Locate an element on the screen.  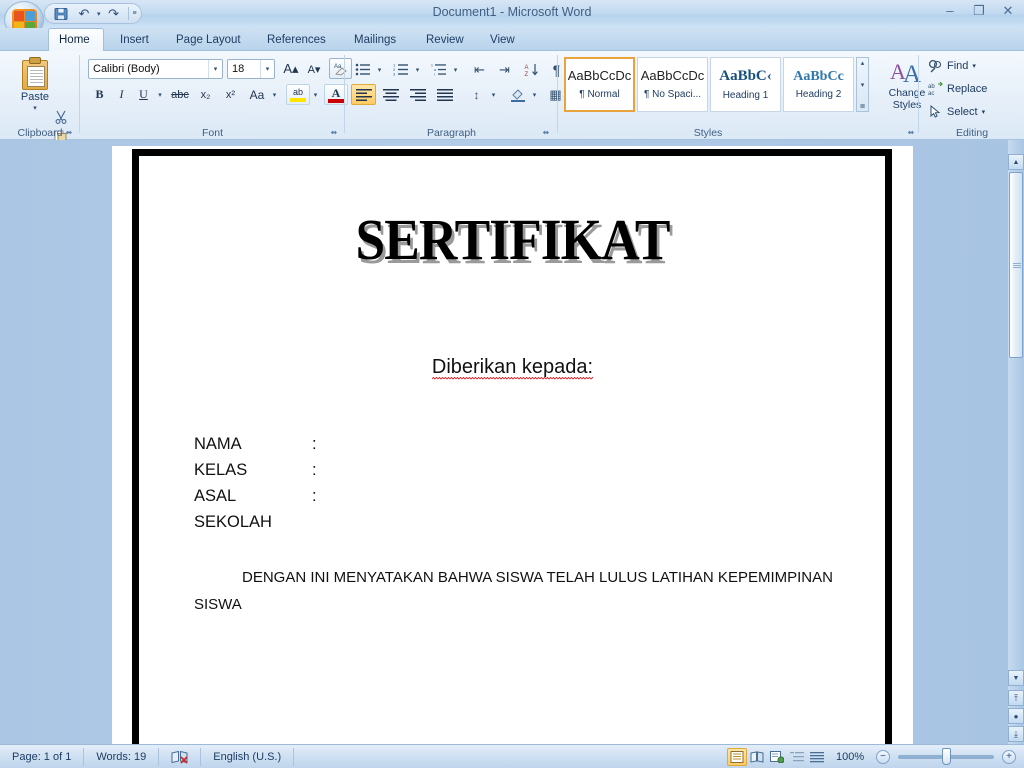
zoom-in-button: + is located at coordinates (1009, 756).